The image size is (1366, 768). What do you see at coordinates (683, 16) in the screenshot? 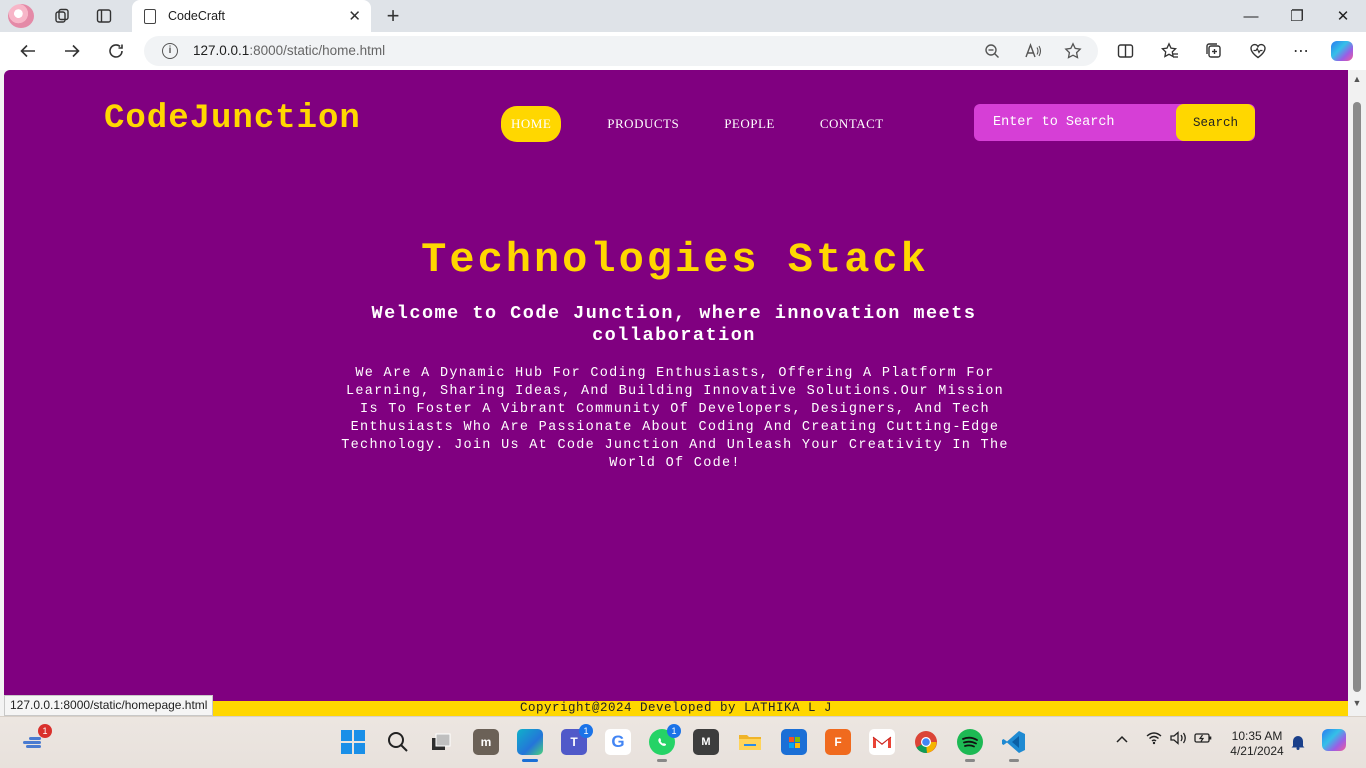
I see `tab-bar: CodeCraft ✕ + — ❐ ✕` at bounding box center [683, 16].